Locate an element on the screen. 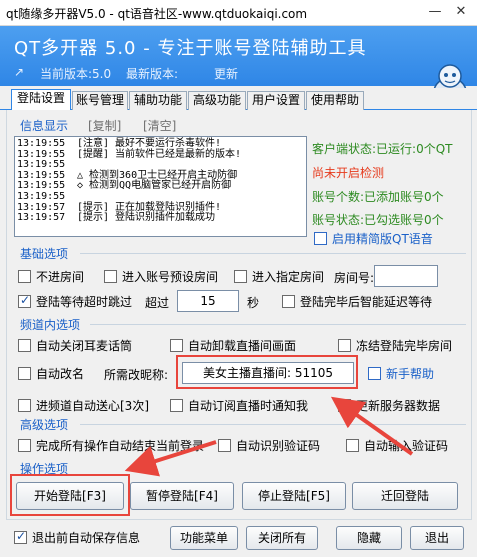  exit-button: 退出 is located at coordinates (437, 538).